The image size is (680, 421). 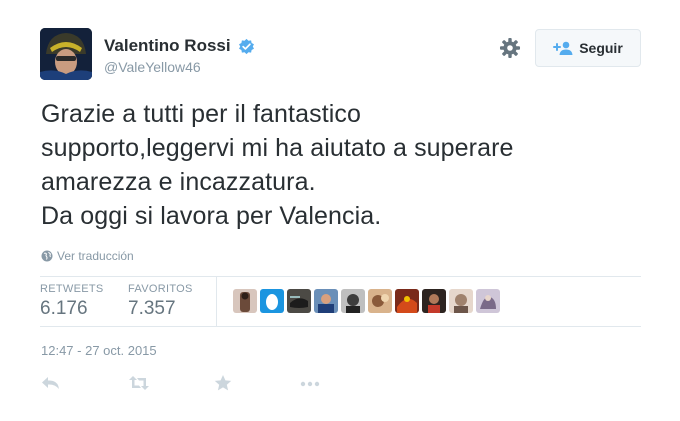 I want to click on retweets-label: RETWEETS, so click(x=72, y=289).